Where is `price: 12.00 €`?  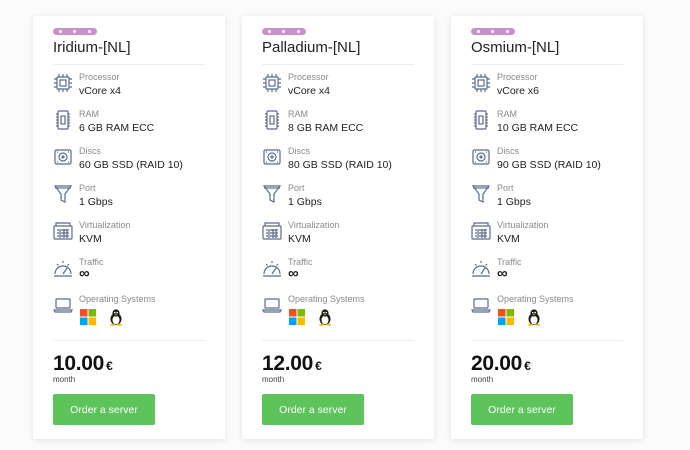
price: 12.00 € is located at coordinates (292, 364).